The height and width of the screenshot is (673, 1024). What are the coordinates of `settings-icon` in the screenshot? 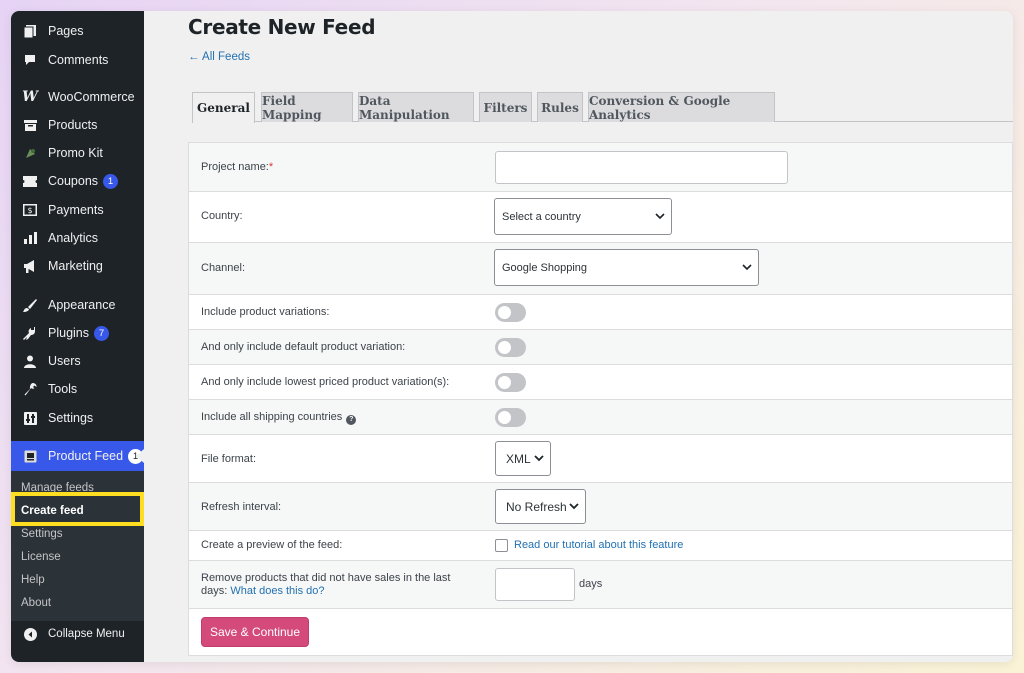 It's located at (30, 418).